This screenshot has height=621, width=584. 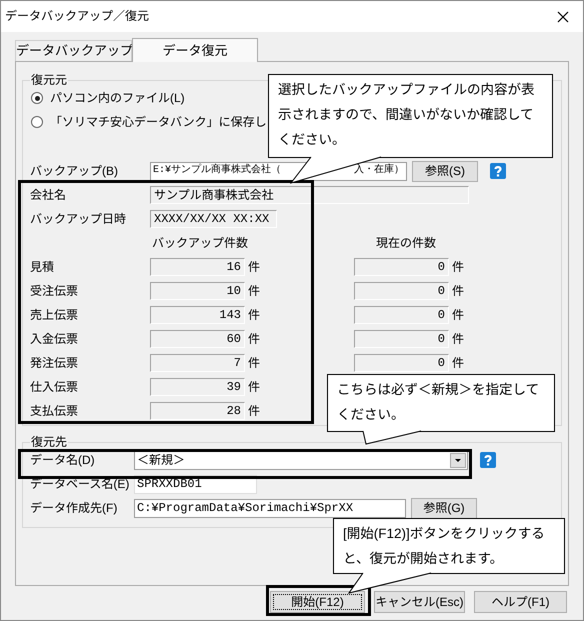 I want to click on row-label: 入金伝票, so click(x=55, y=339).